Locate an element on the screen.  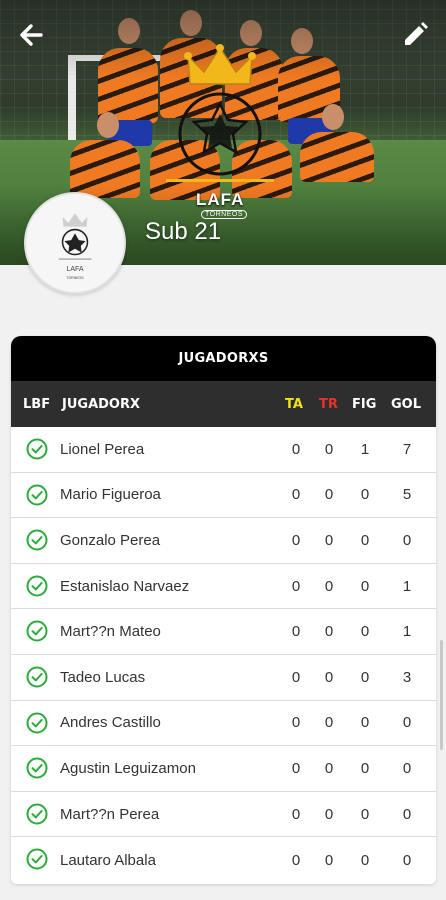
player-name: Estanislao Narvaez is located at coordinates (125, 586).